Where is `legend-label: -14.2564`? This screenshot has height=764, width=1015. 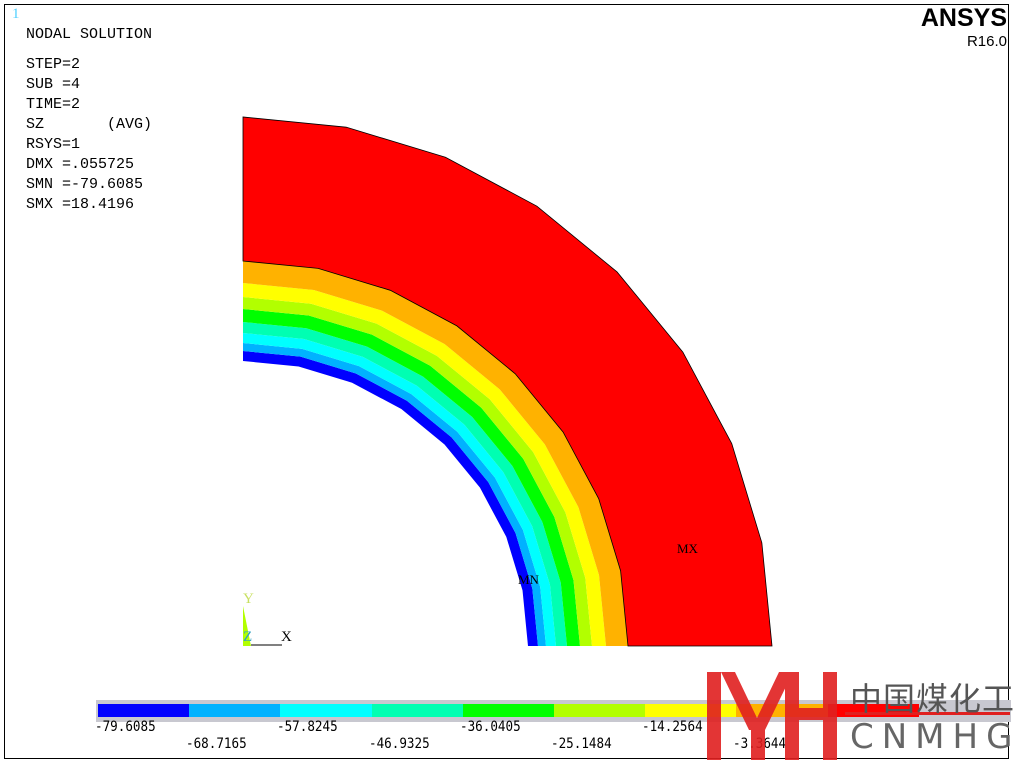
legend-label: -14.2564 is located at coordinates (672, 727).